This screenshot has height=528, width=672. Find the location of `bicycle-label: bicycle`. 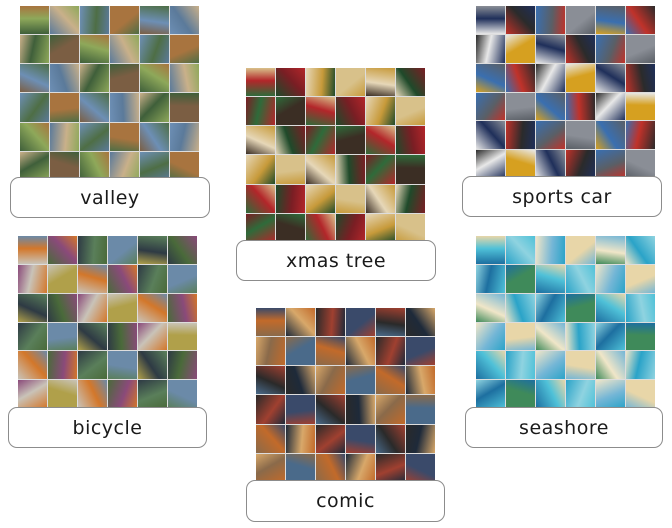

bicycle-label: bicycle is located at coordinates (107, 427).